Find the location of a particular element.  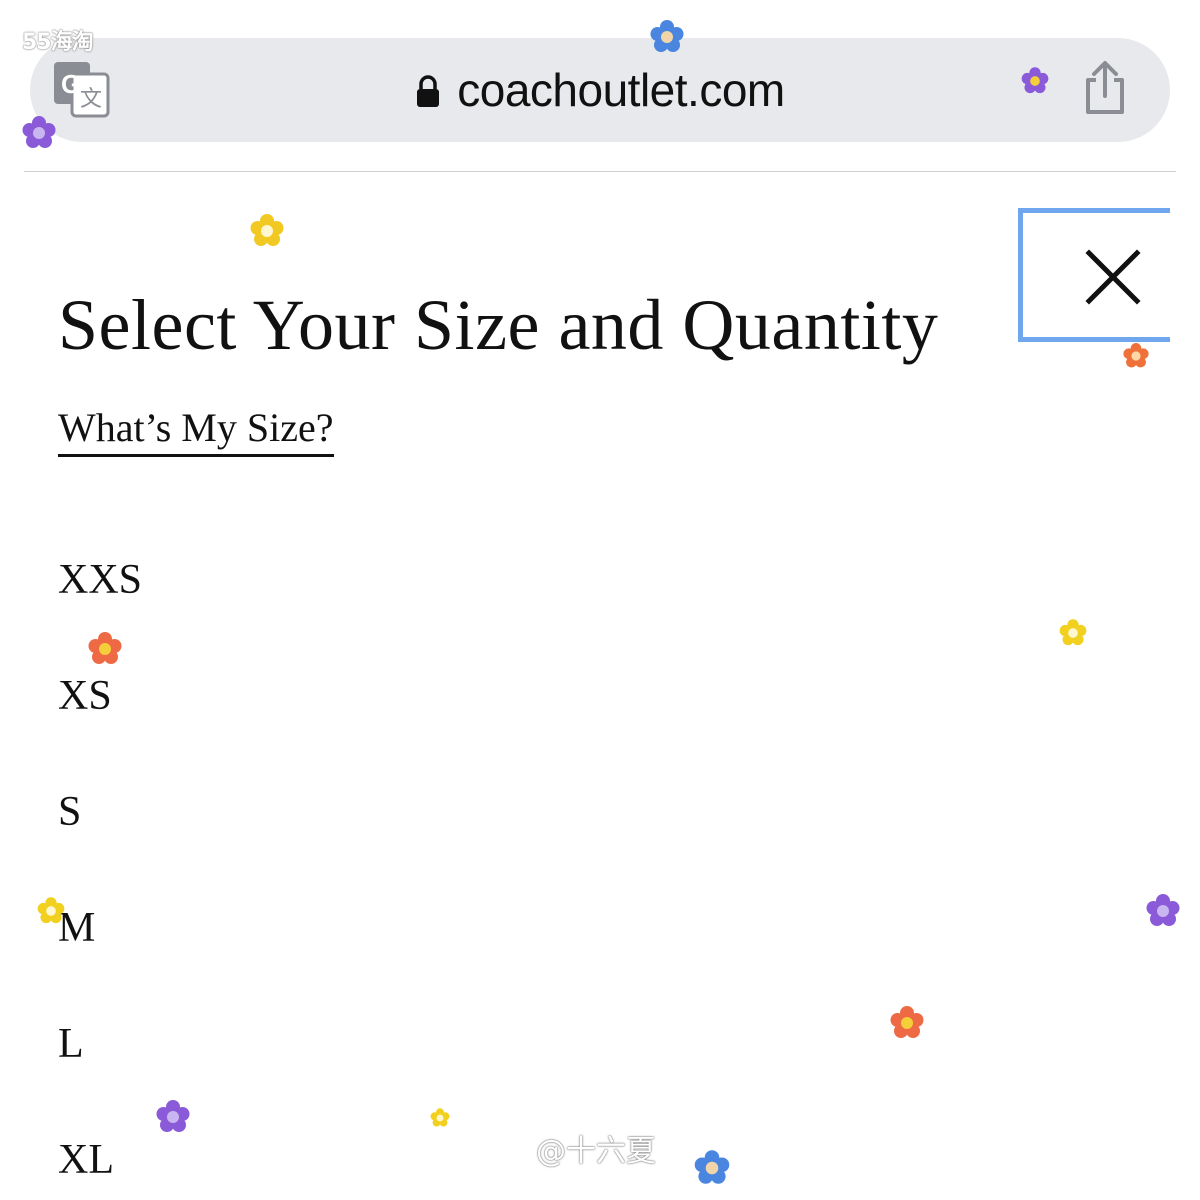

close-icon is located at coordinates (1113, 277).